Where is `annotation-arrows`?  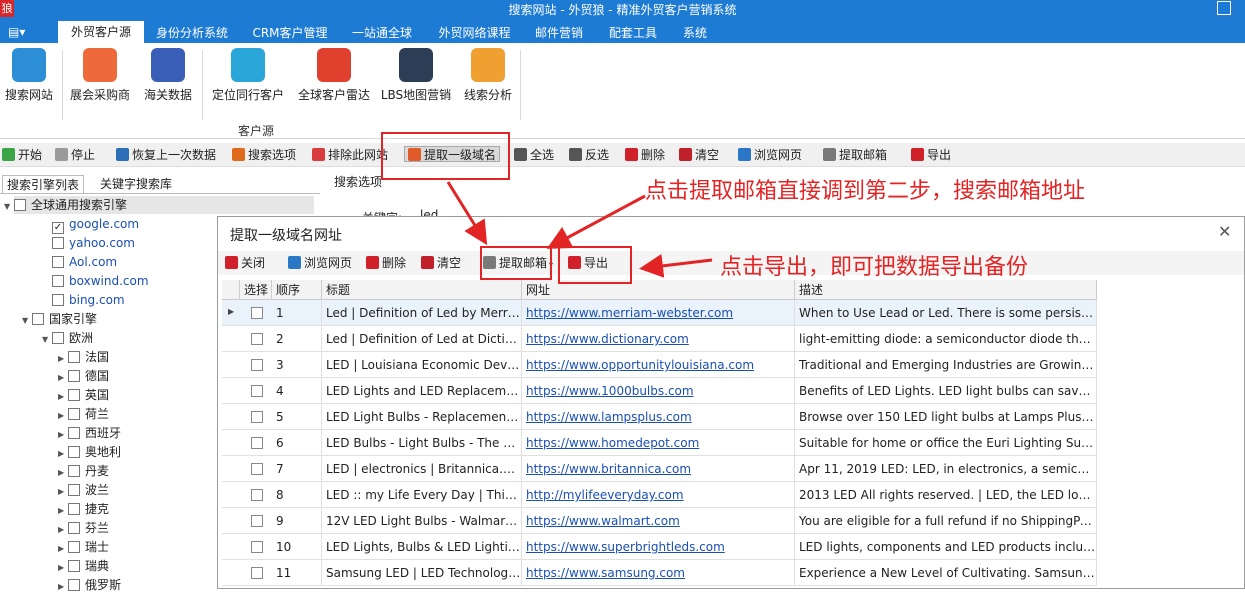
annotation-arrows is located at coordinates (579, 229).